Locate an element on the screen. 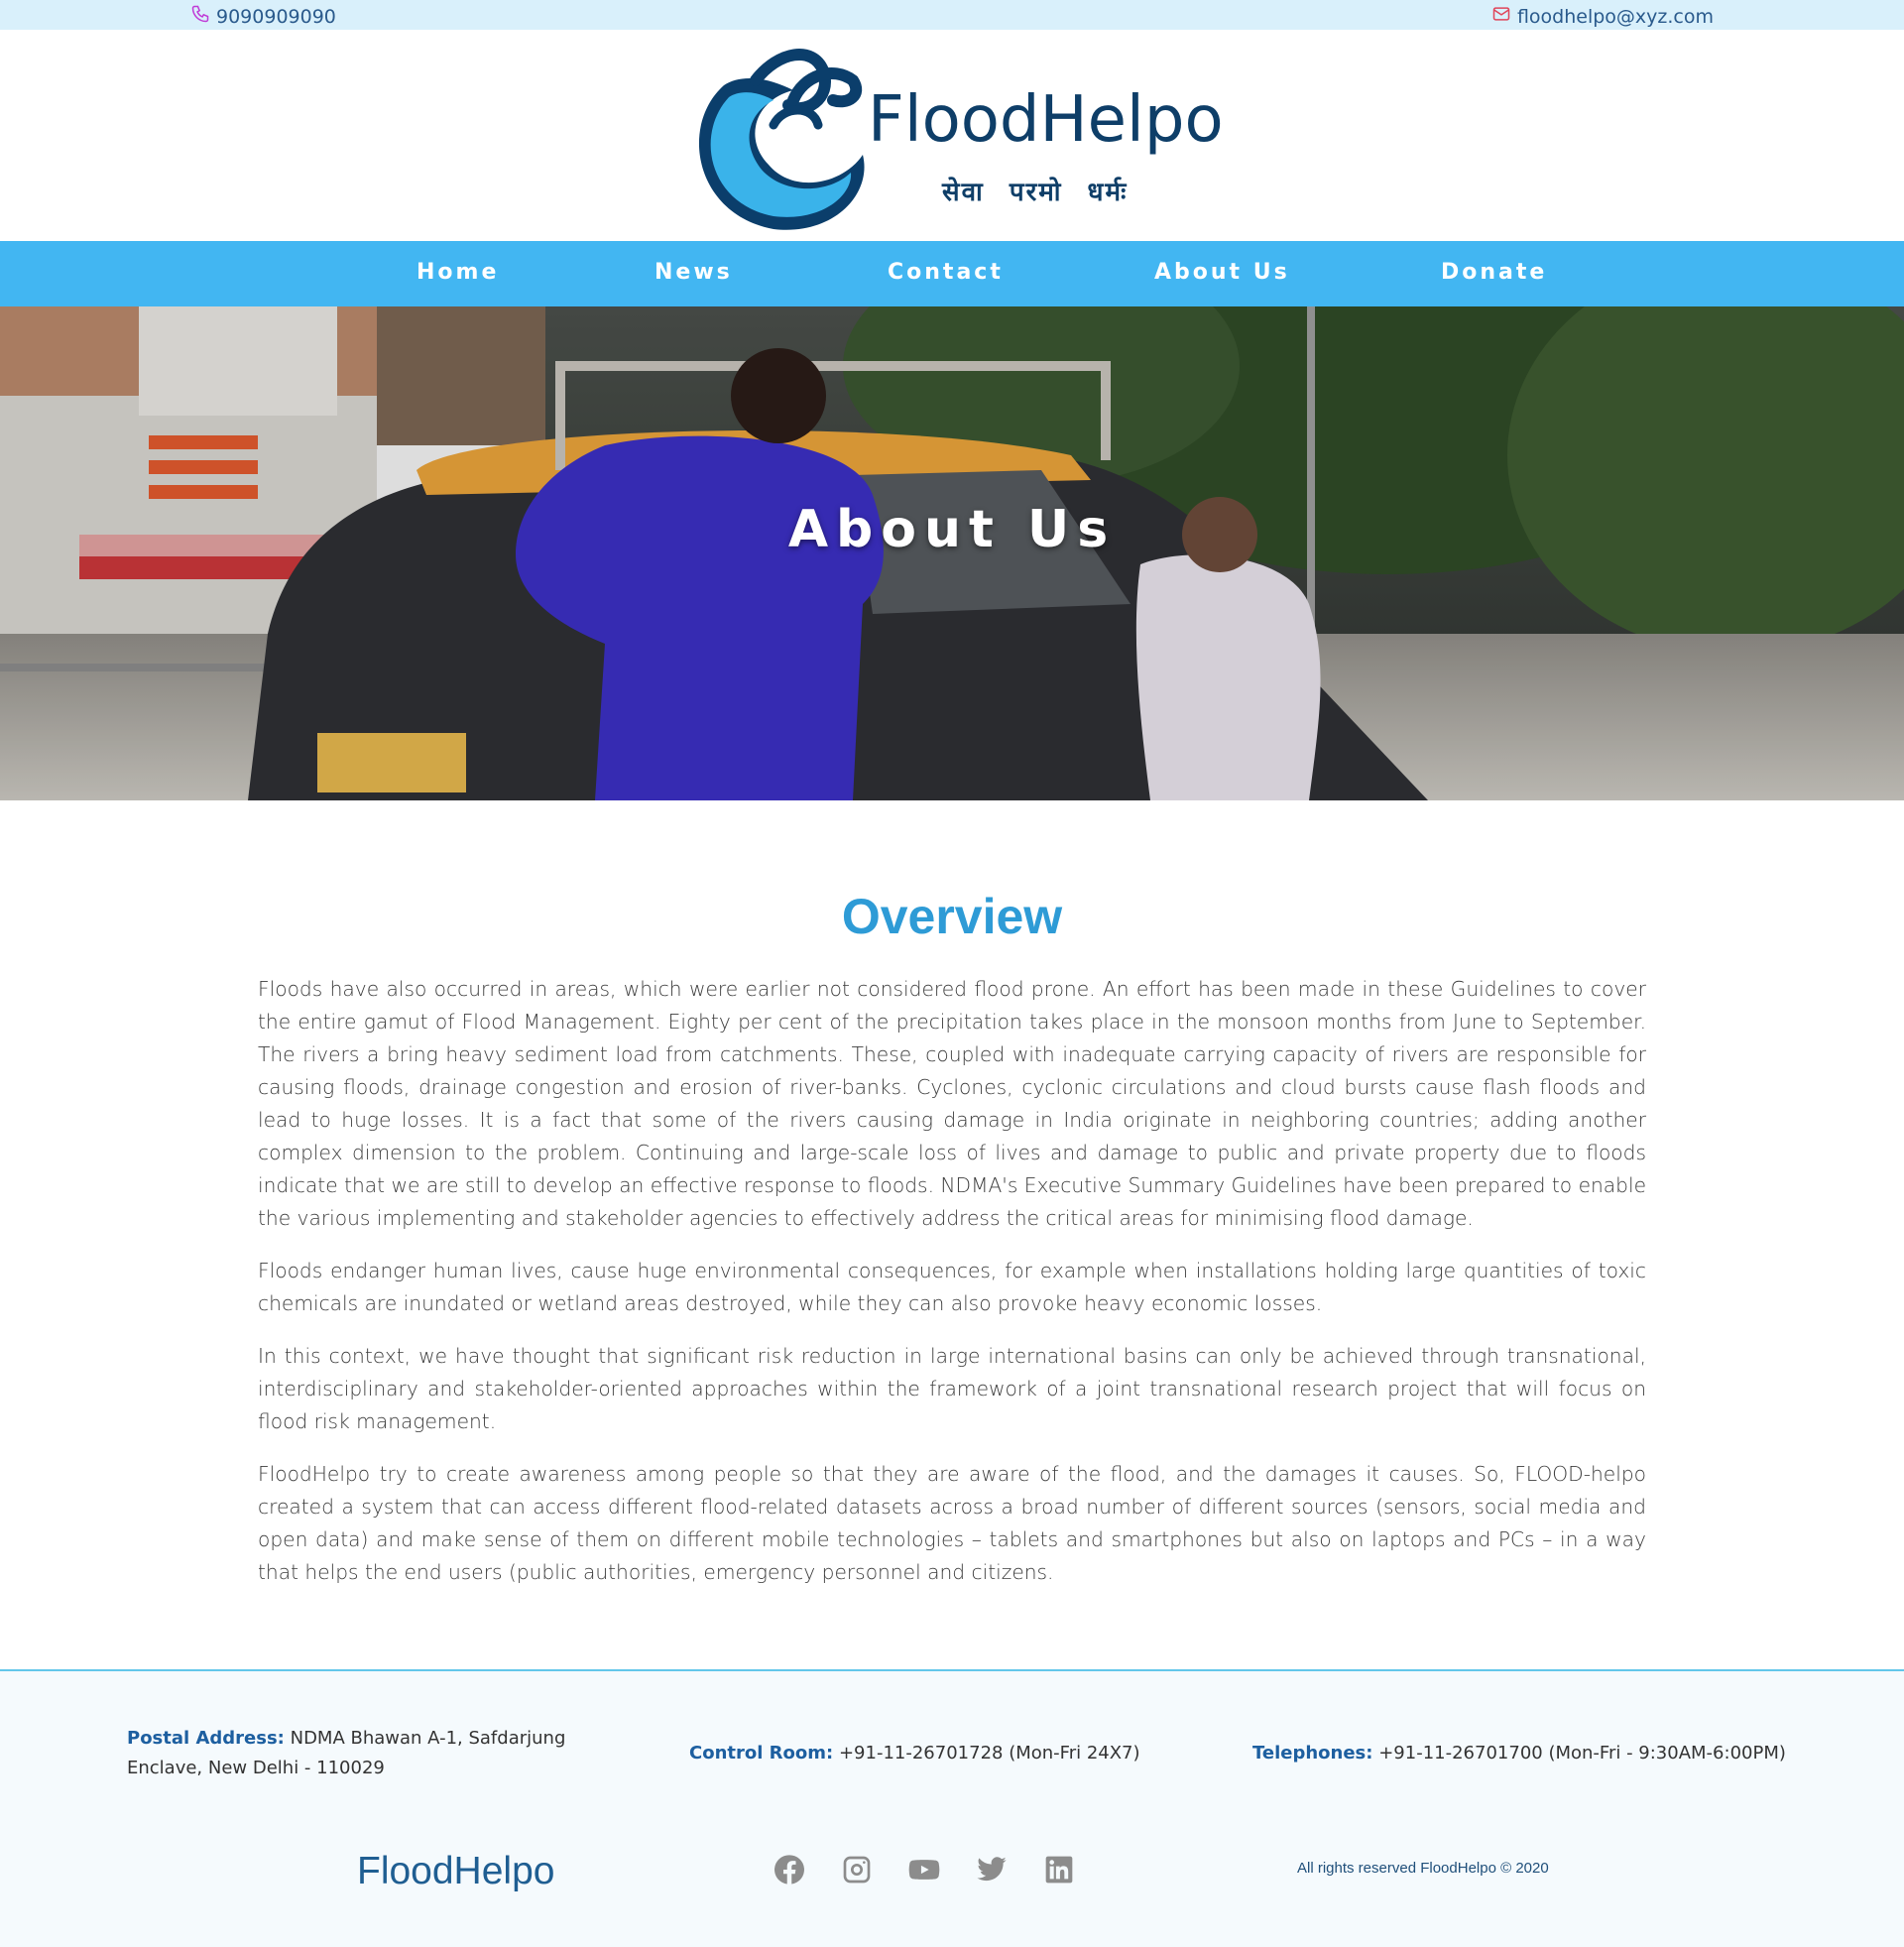  linkedin-icon is located at coordinates (1059, 1870).